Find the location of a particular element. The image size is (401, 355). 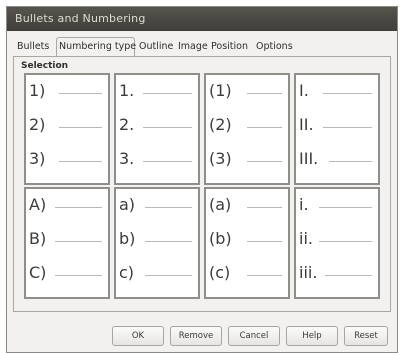

preset-number: a) is located at coordinates (127, 204).